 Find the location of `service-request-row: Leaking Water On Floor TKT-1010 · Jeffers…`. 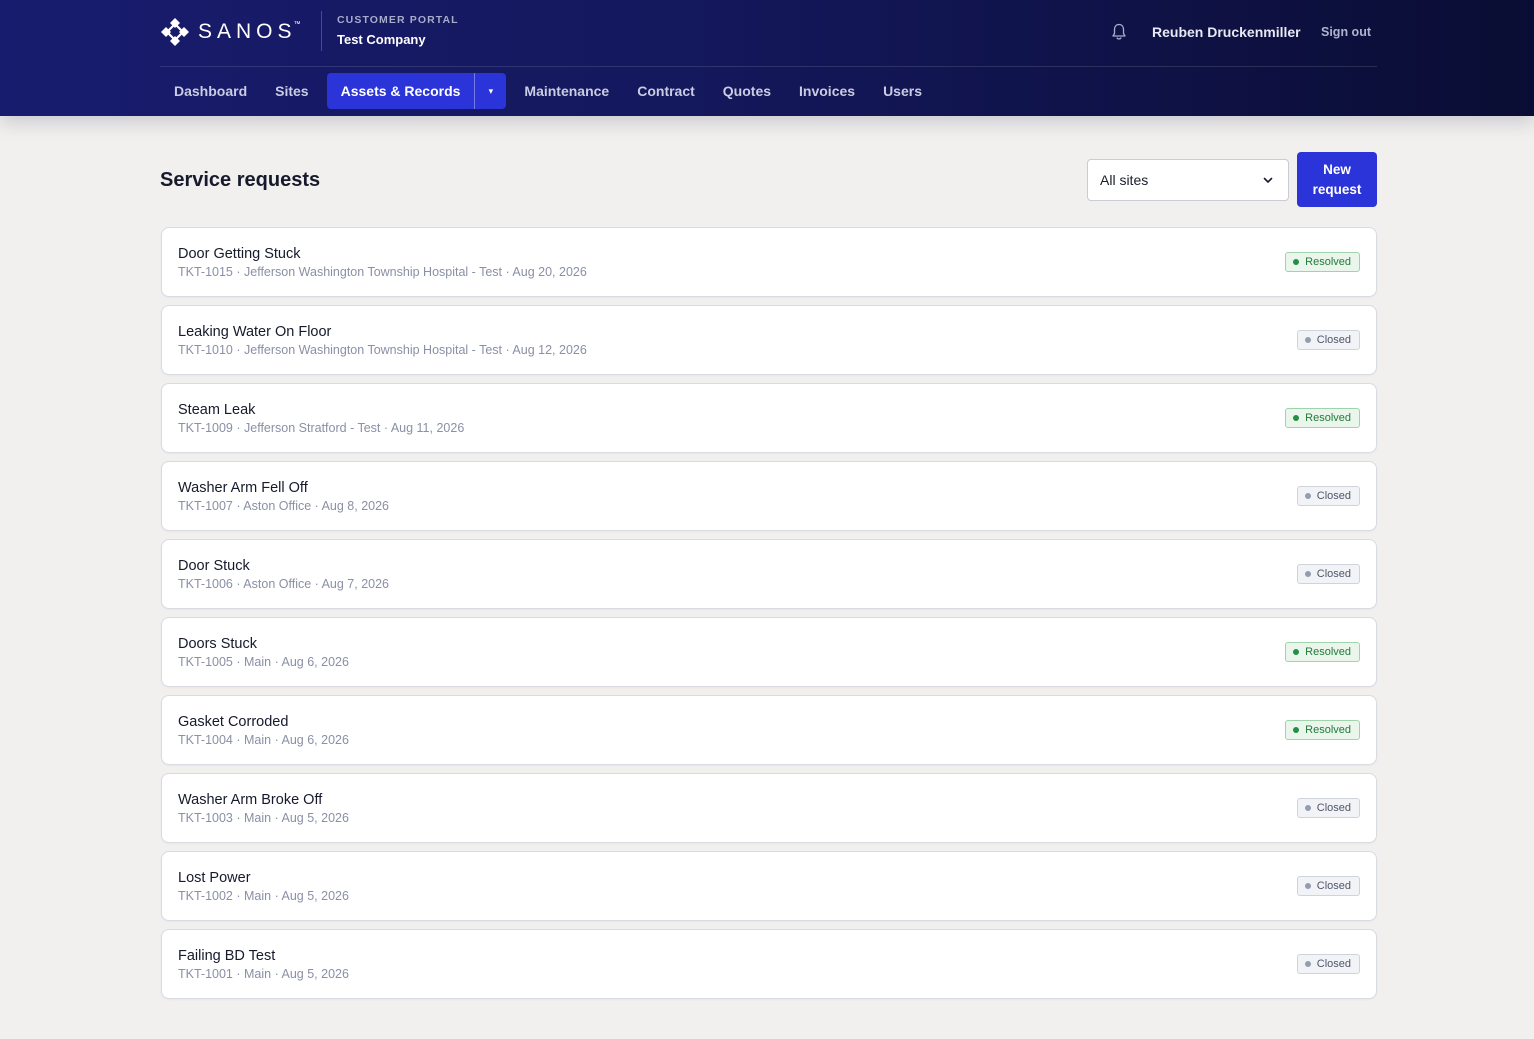

service-request-row: Leaking Water On Floor TKT-1010 · Jeffers… is located at coordinates (769, 340).